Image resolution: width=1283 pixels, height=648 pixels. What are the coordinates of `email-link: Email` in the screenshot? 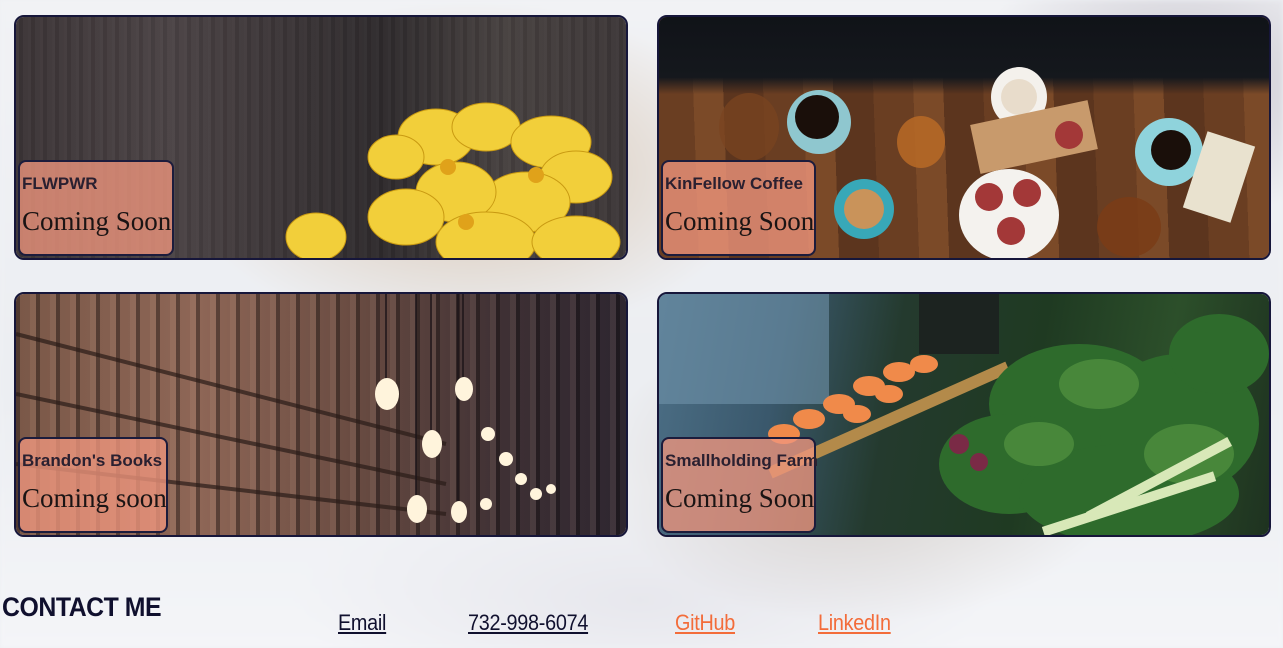 It's located at (362, 623).